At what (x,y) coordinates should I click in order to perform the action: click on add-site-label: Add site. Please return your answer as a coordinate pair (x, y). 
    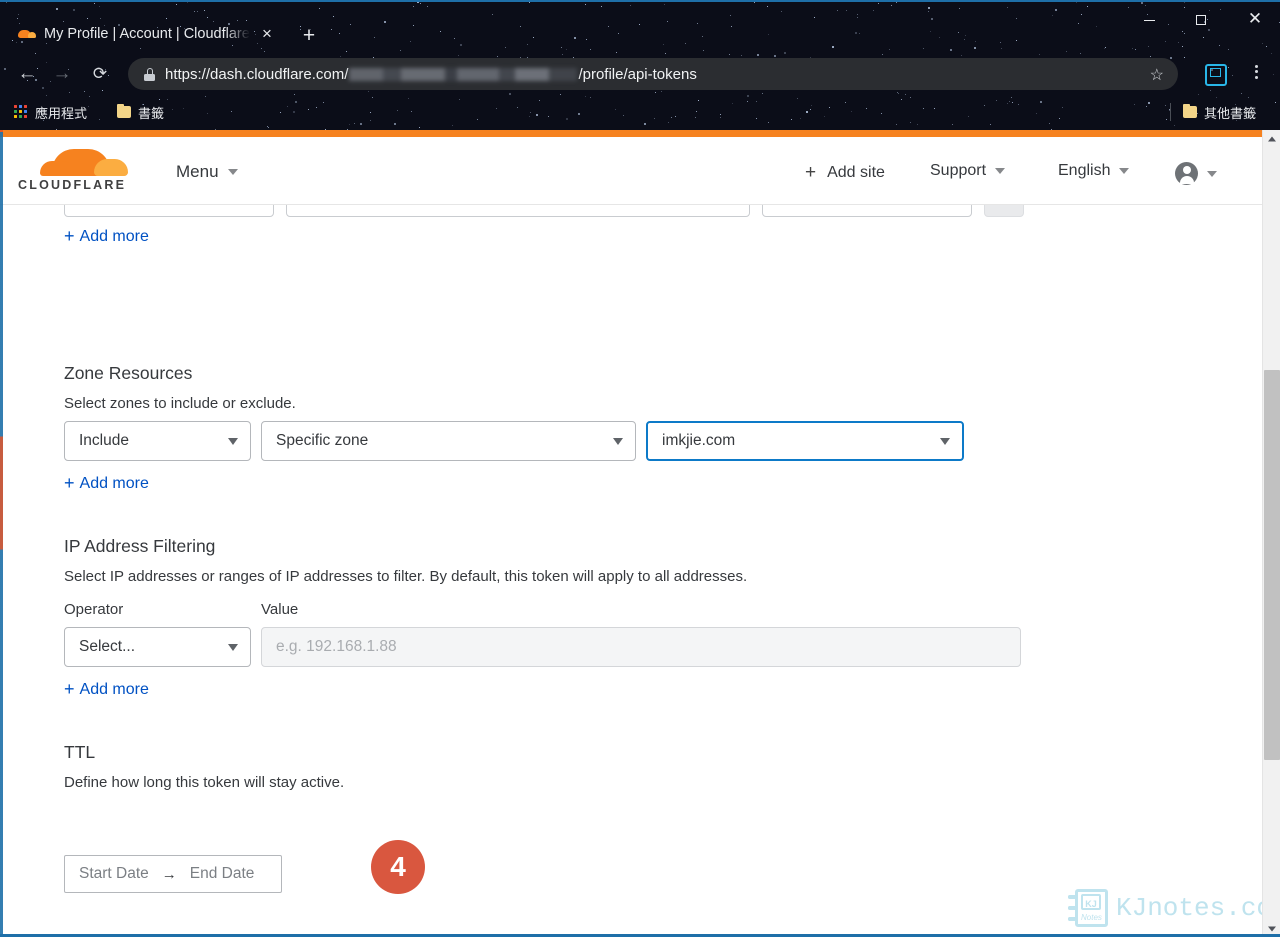
    Looking at the image, I should click on (856, 172).